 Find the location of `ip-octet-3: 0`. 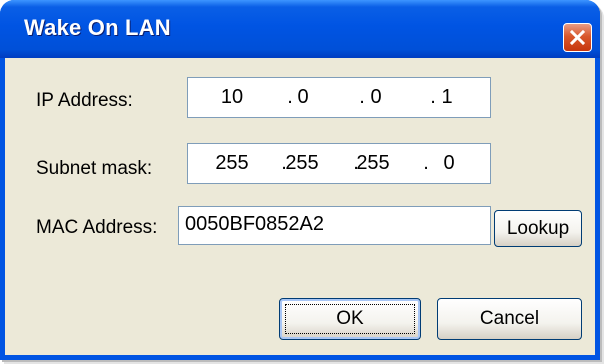

ip-octet-3: 0 is located at coordinates (376, 97).